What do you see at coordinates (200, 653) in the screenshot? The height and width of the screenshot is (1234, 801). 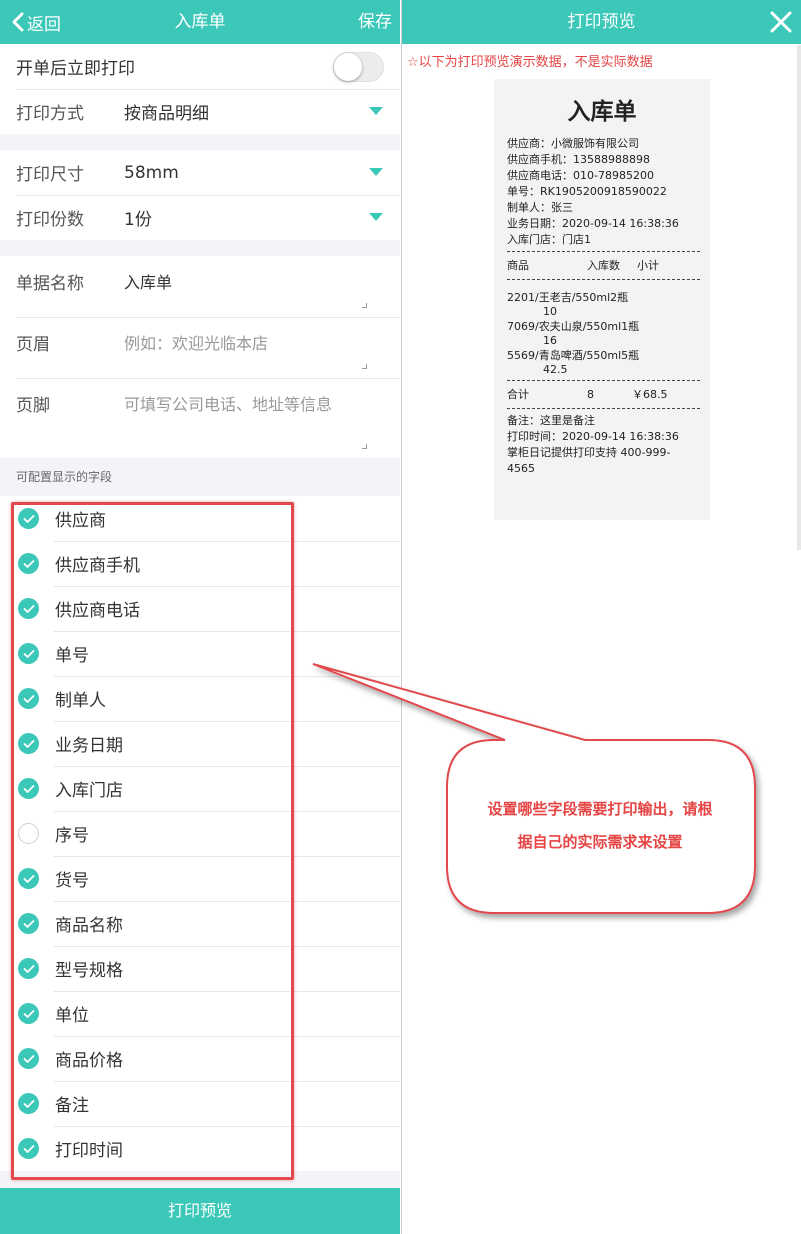 I see `field-option: 单号` at bounding box center [200, 653].